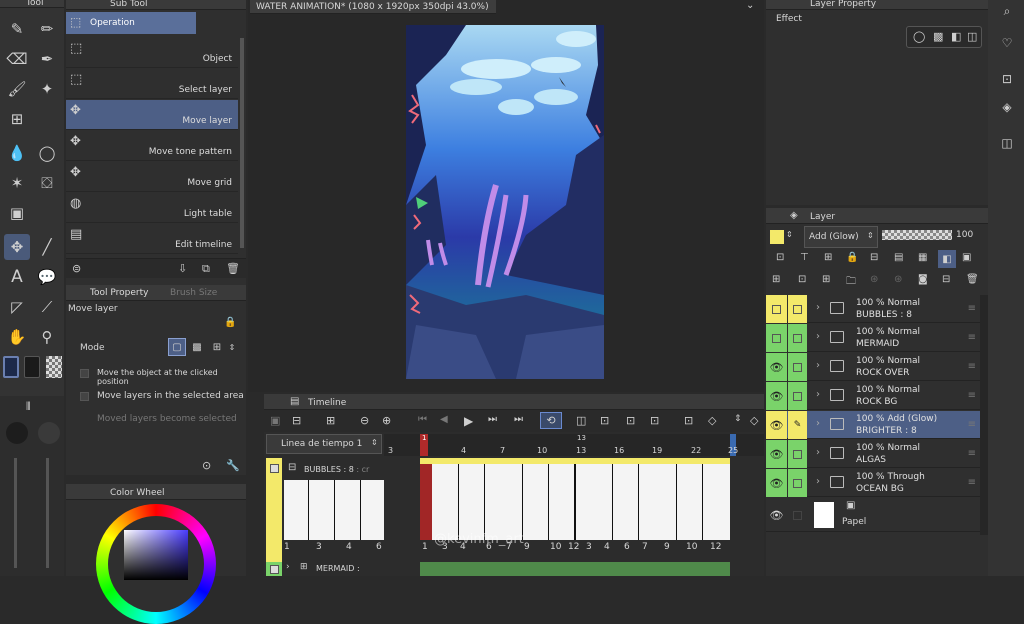 Image resolution: width=1024 pixels, height=624 pixels. Describe the element at coordinates (334, 510) in the screenshot. I see `track-cel-thumbnails` at that location.